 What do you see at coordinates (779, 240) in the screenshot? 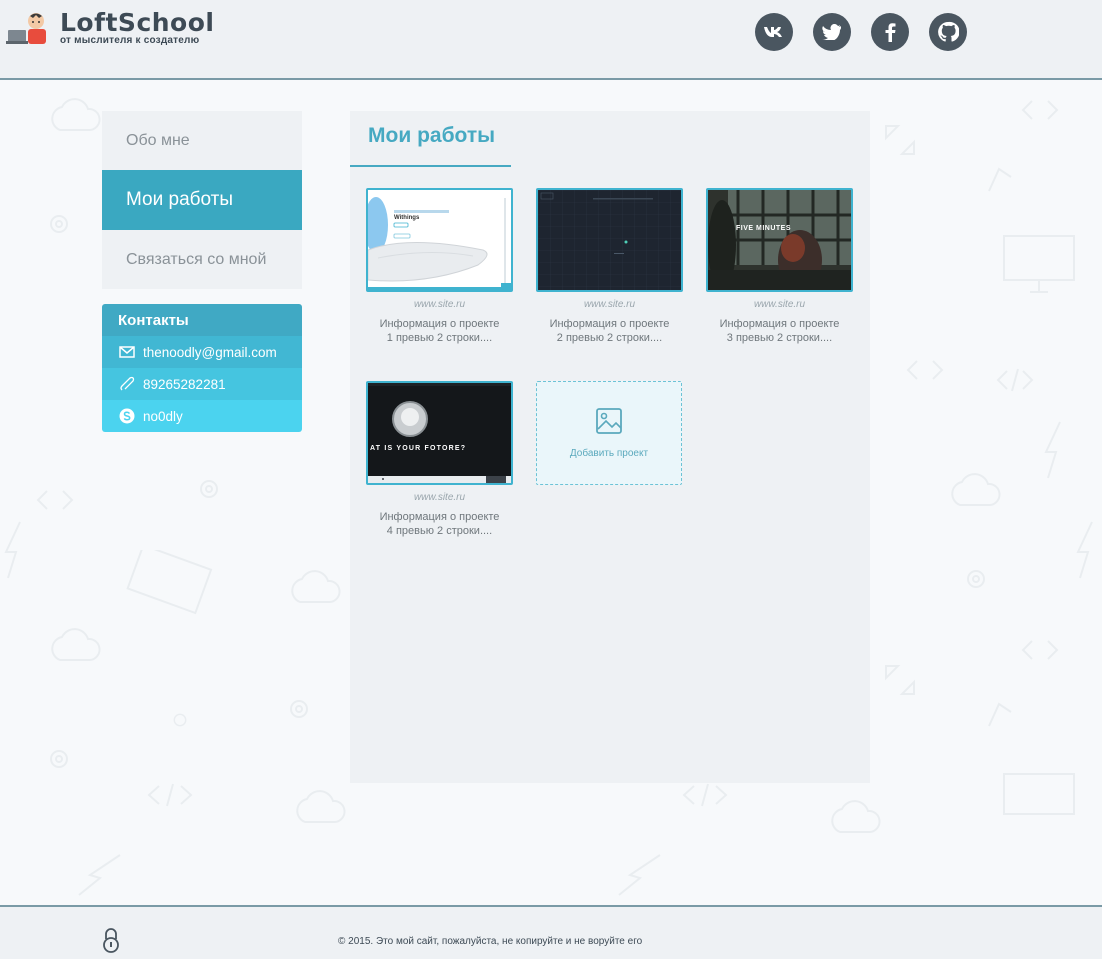
I see `work-thumbnail: FIVE MINUTES` at bounding box center [779, 240].